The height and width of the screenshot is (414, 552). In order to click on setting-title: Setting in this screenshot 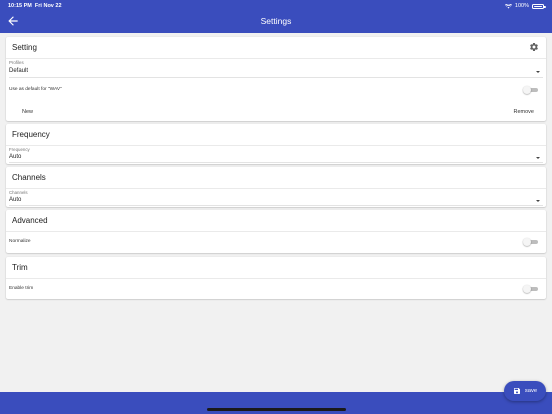, I will do `click(24, 47)`.